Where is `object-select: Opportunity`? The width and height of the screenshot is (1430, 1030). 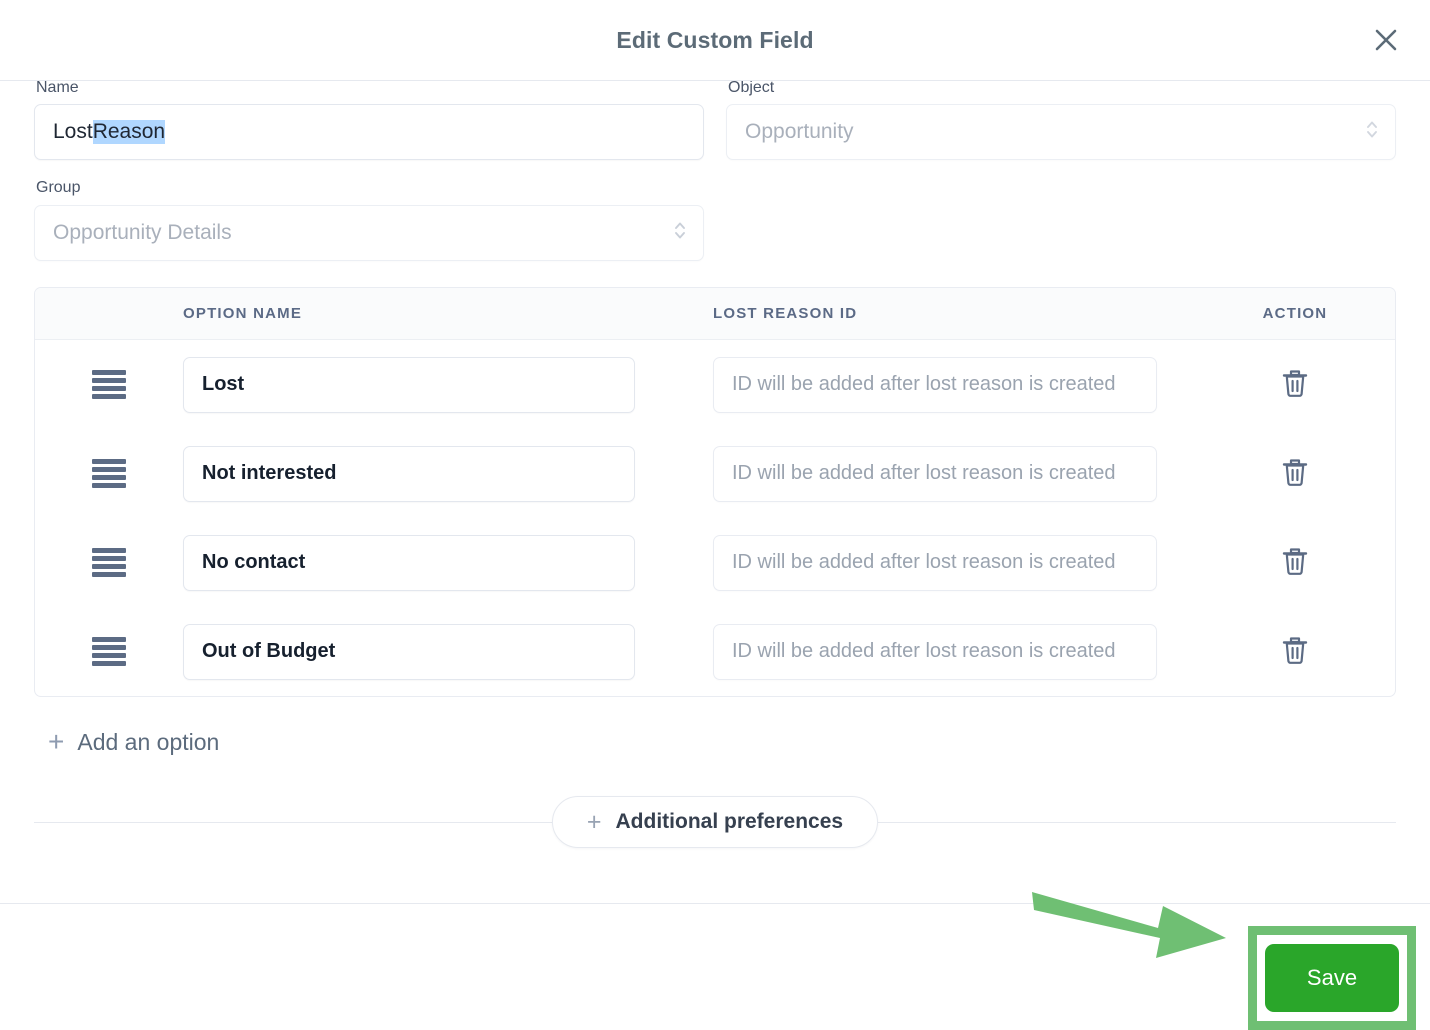
object-select: Opportunity is located at coordinates (1061, 132).